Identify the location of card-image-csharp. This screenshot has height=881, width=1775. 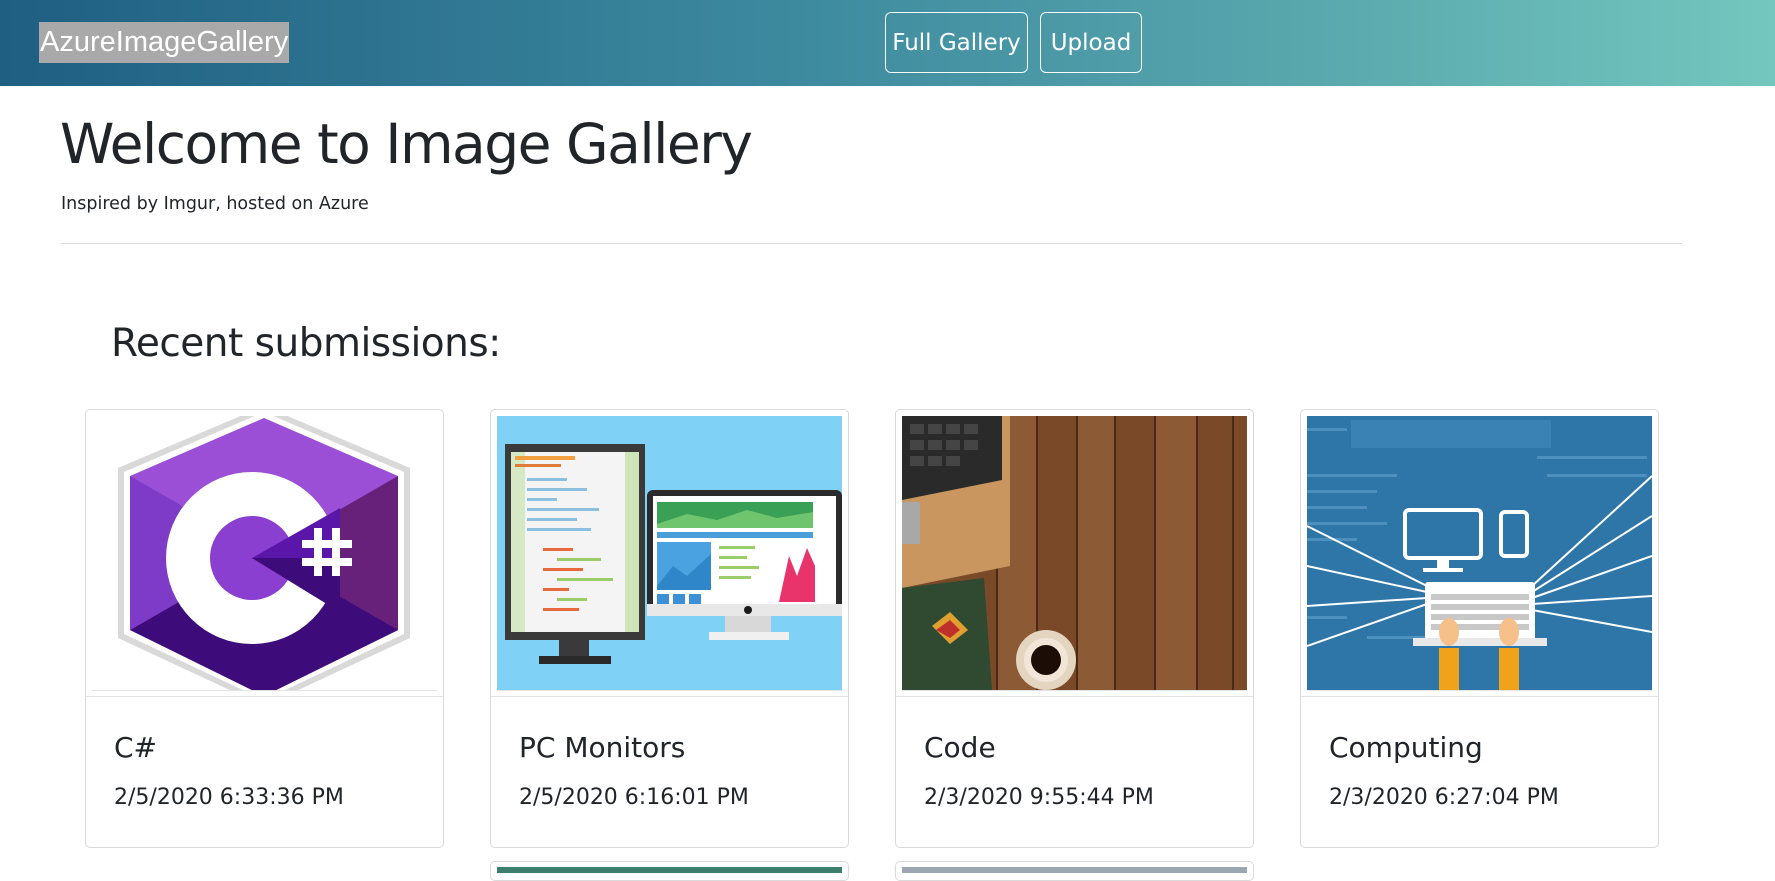
(264, 553).